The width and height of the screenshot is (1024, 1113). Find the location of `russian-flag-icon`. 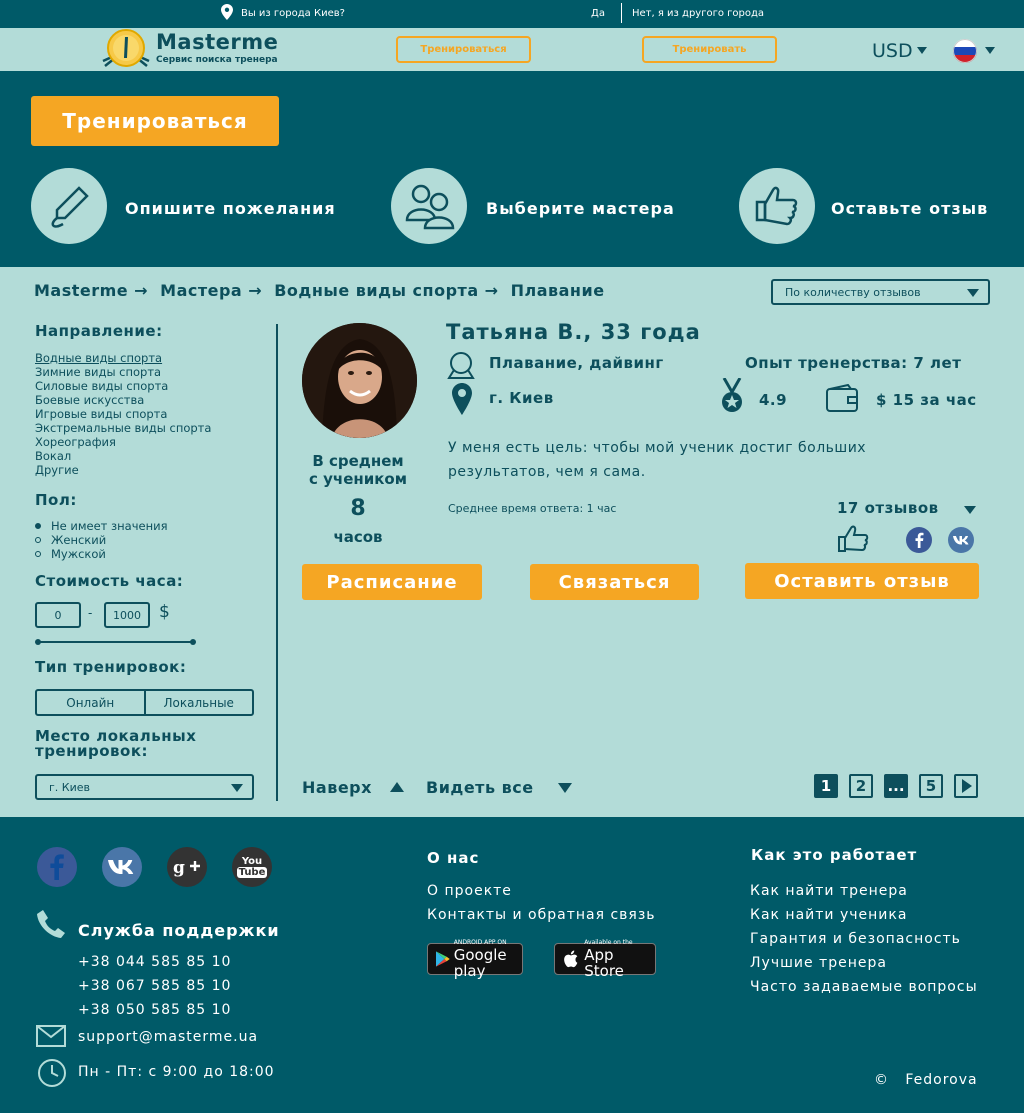

russian-flag-icon is located at coordinates (965, 51).